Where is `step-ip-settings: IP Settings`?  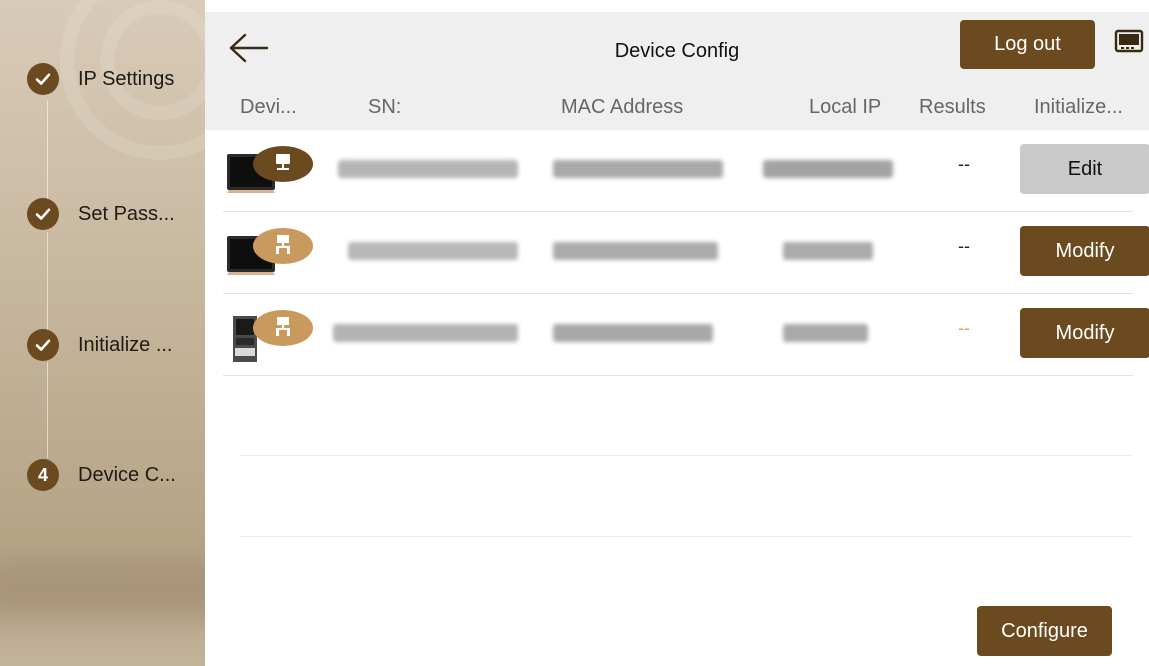
step-ip-settings: IP Settings is located at coordinates (100, 79).